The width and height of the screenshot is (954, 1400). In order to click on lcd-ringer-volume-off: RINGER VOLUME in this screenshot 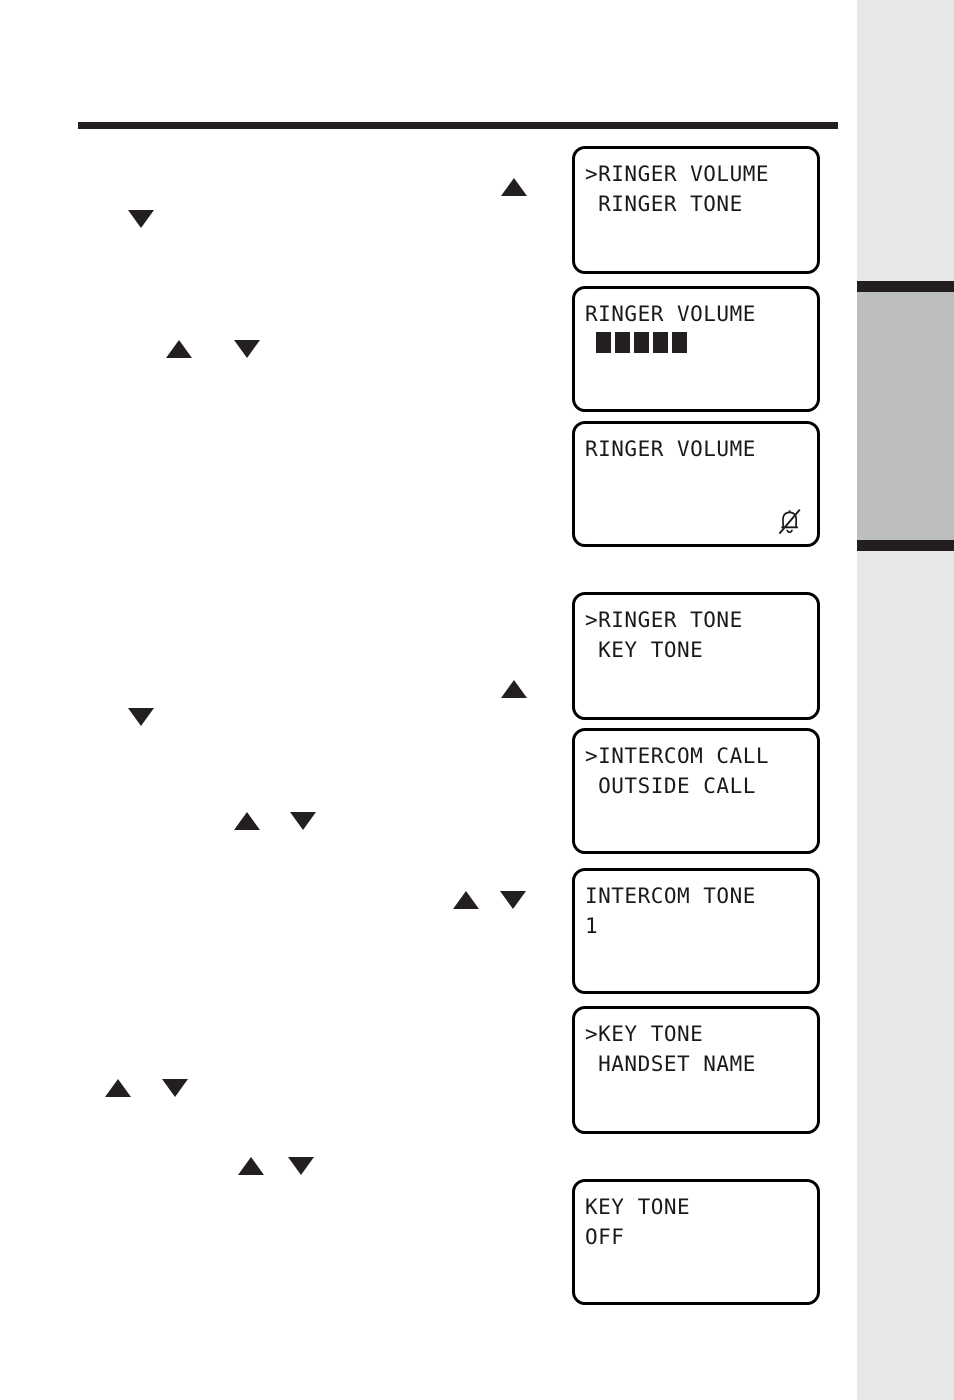, I will do `click(696, 484)`.